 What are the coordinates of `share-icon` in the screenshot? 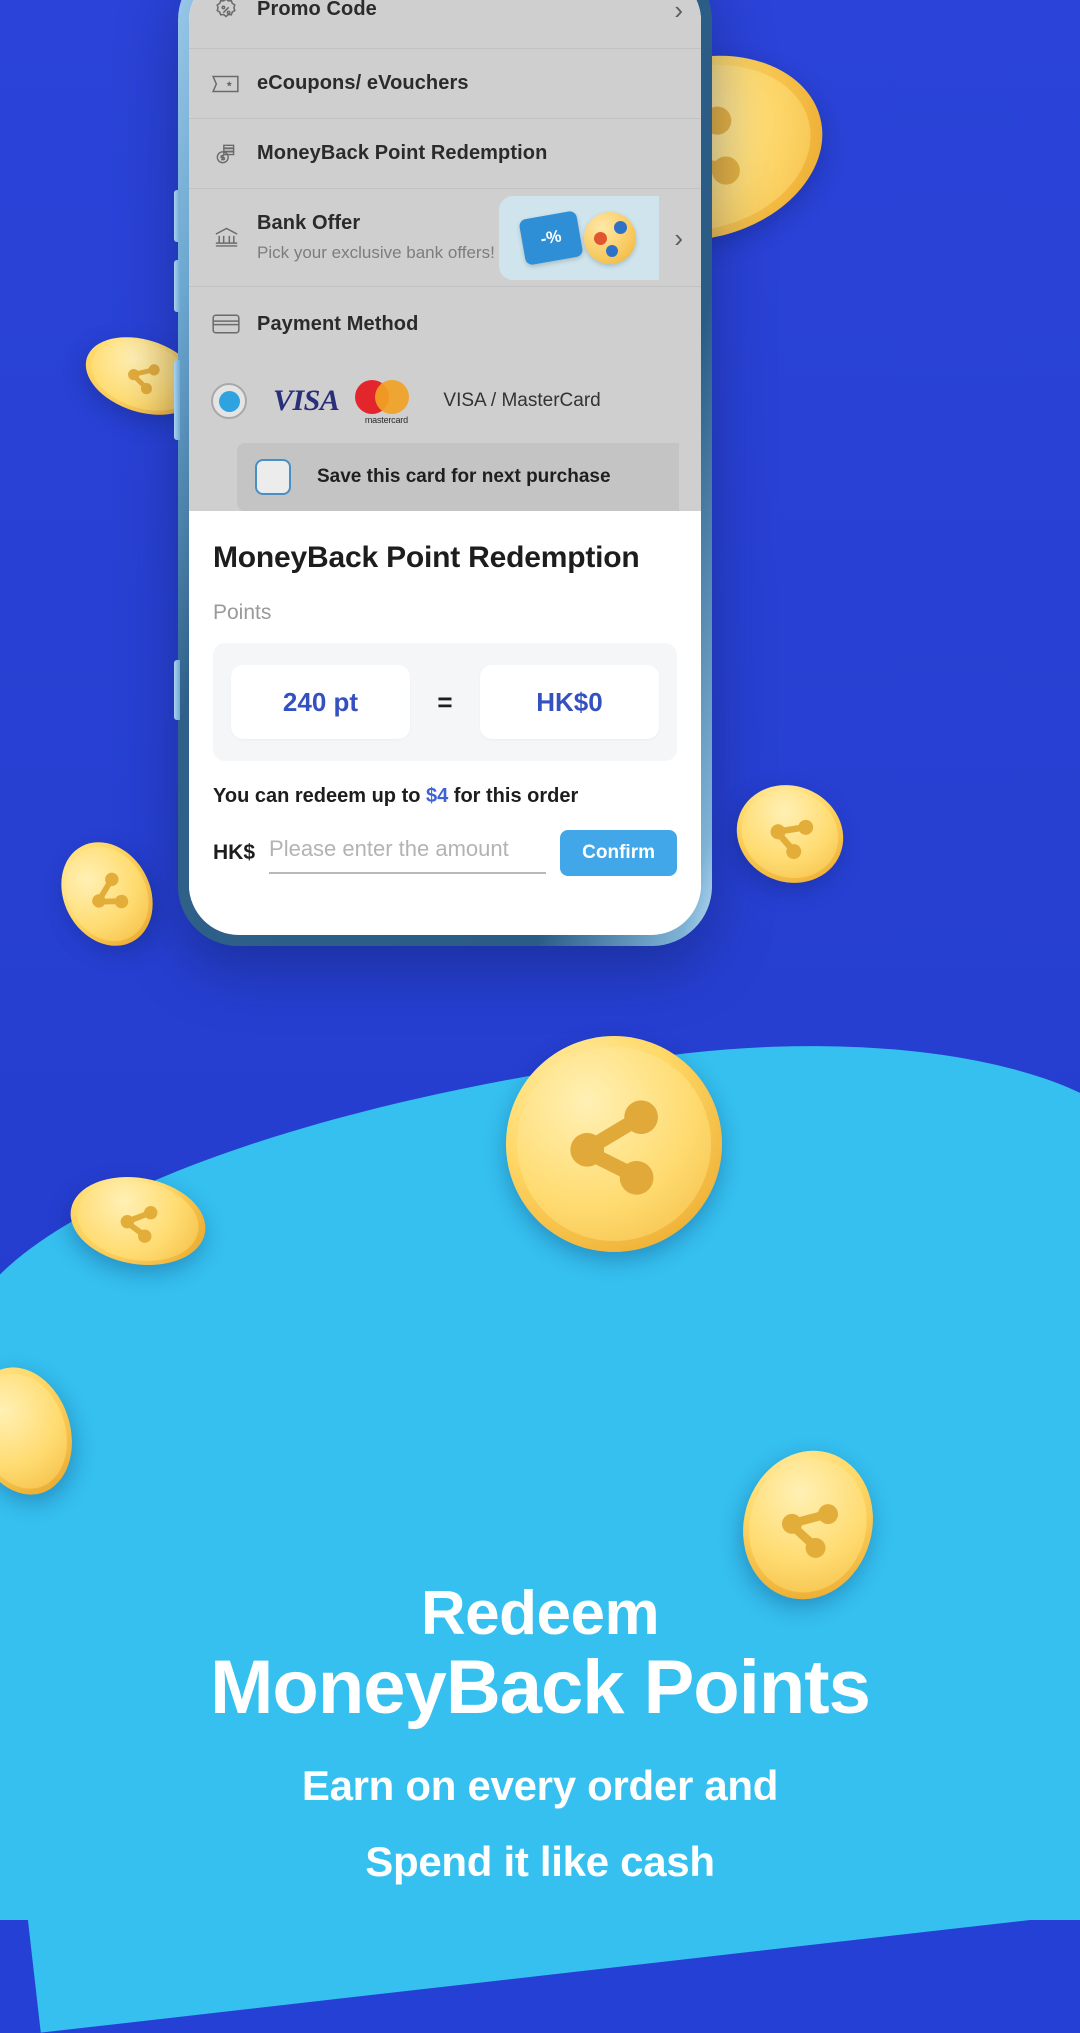 It's located at (614, 1144).